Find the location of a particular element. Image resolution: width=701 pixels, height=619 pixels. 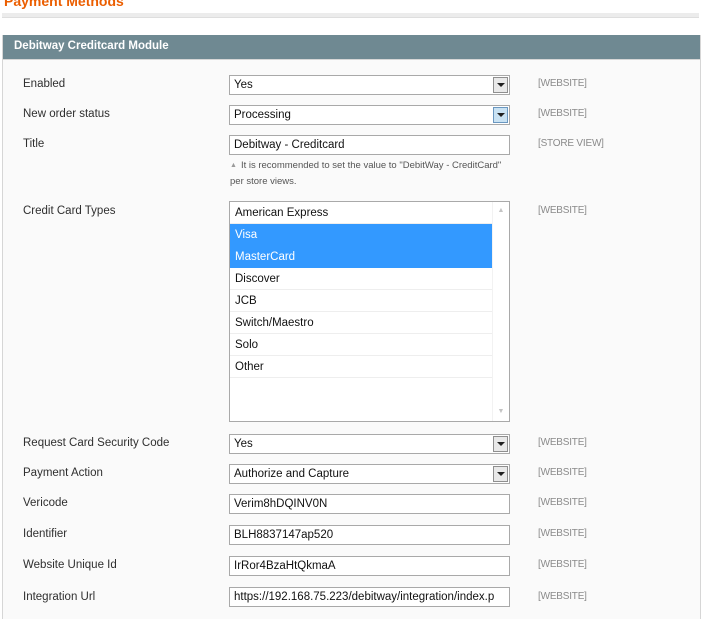

title-input: Debitway - Creditcard is located at coordinates (369, 145).